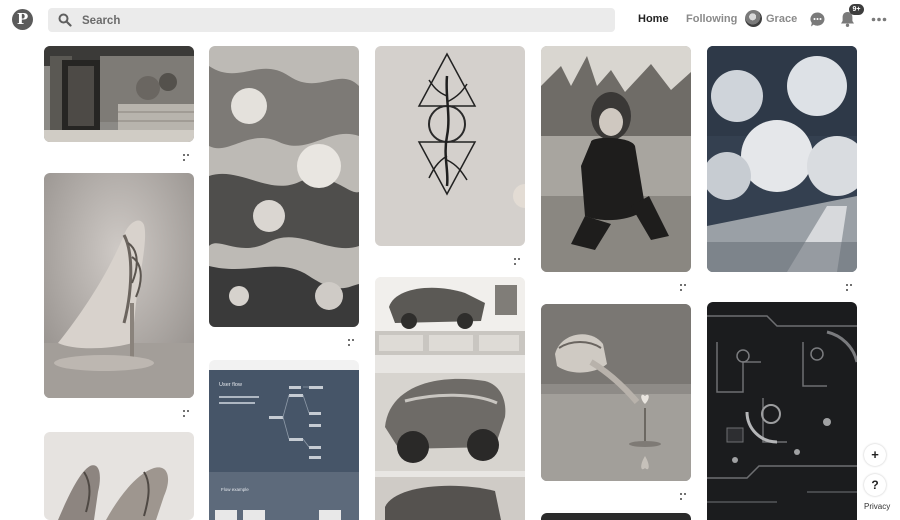  I want to click on pin-vehicle-concept-sketches, so click(450, 398).